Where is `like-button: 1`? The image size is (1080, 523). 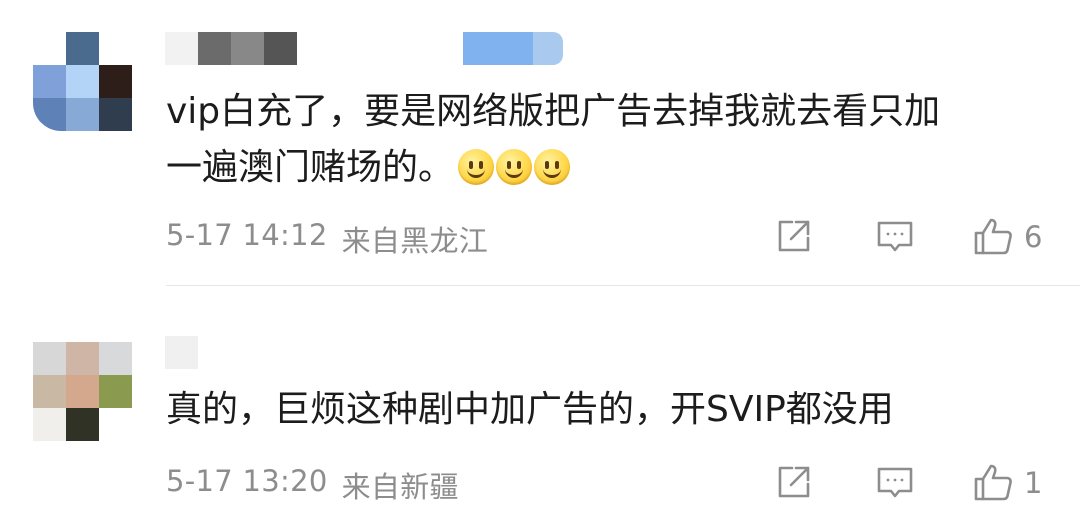 like-button: 1 is located at coordinates (1007, 483).